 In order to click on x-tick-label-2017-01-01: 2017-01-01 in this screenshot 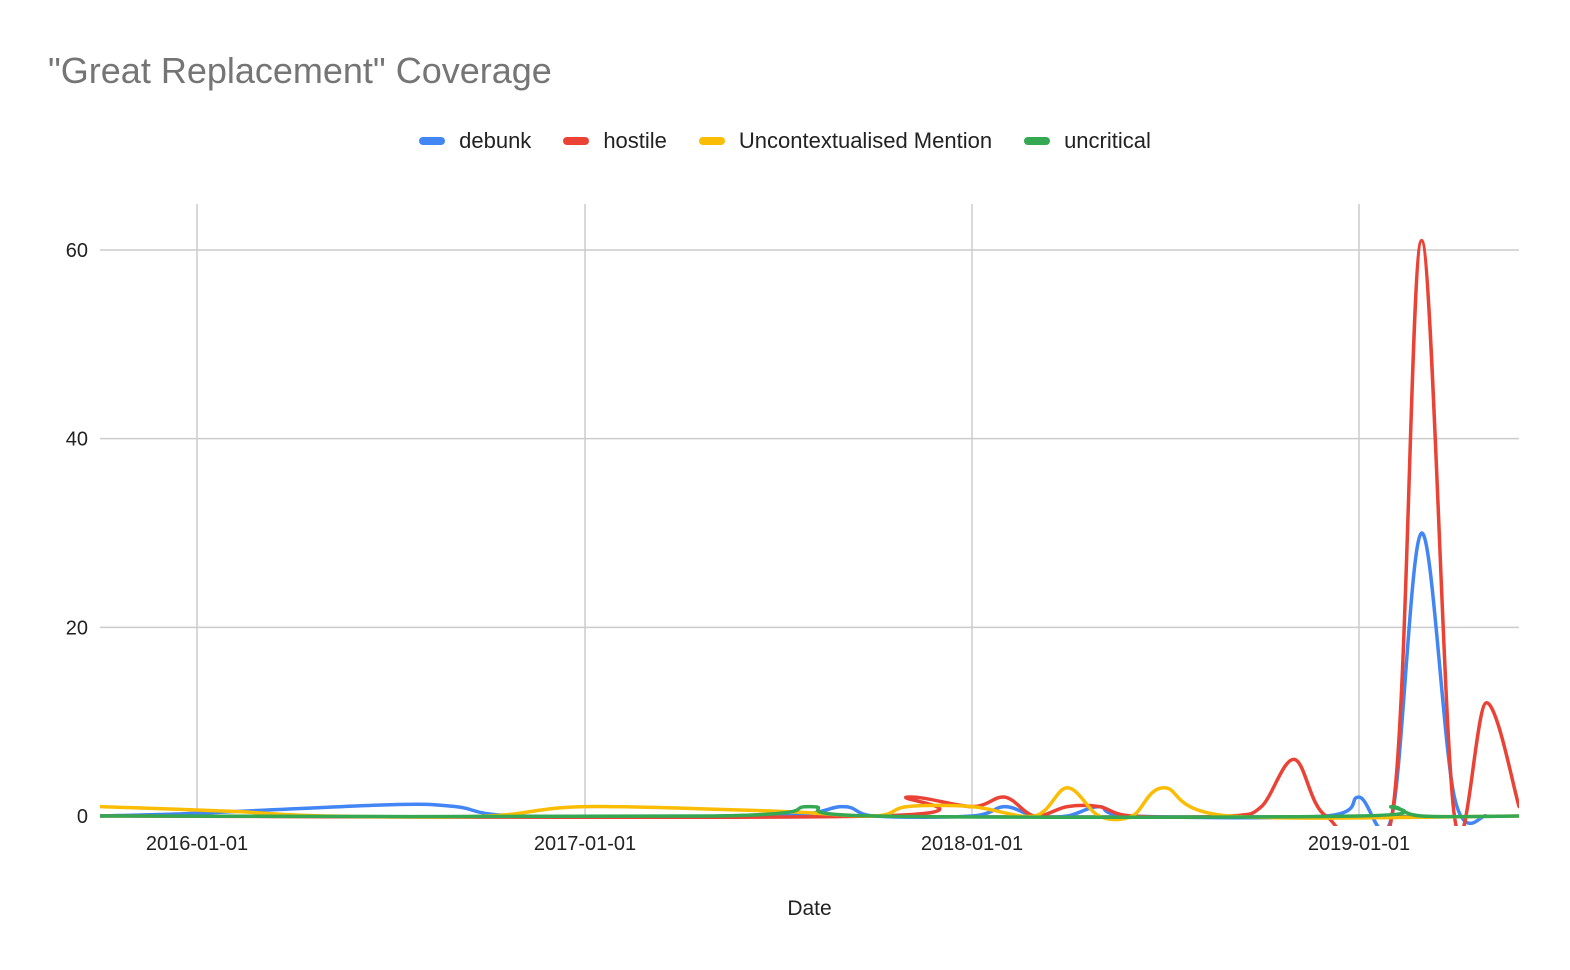, I will do `click(585, 844)`.